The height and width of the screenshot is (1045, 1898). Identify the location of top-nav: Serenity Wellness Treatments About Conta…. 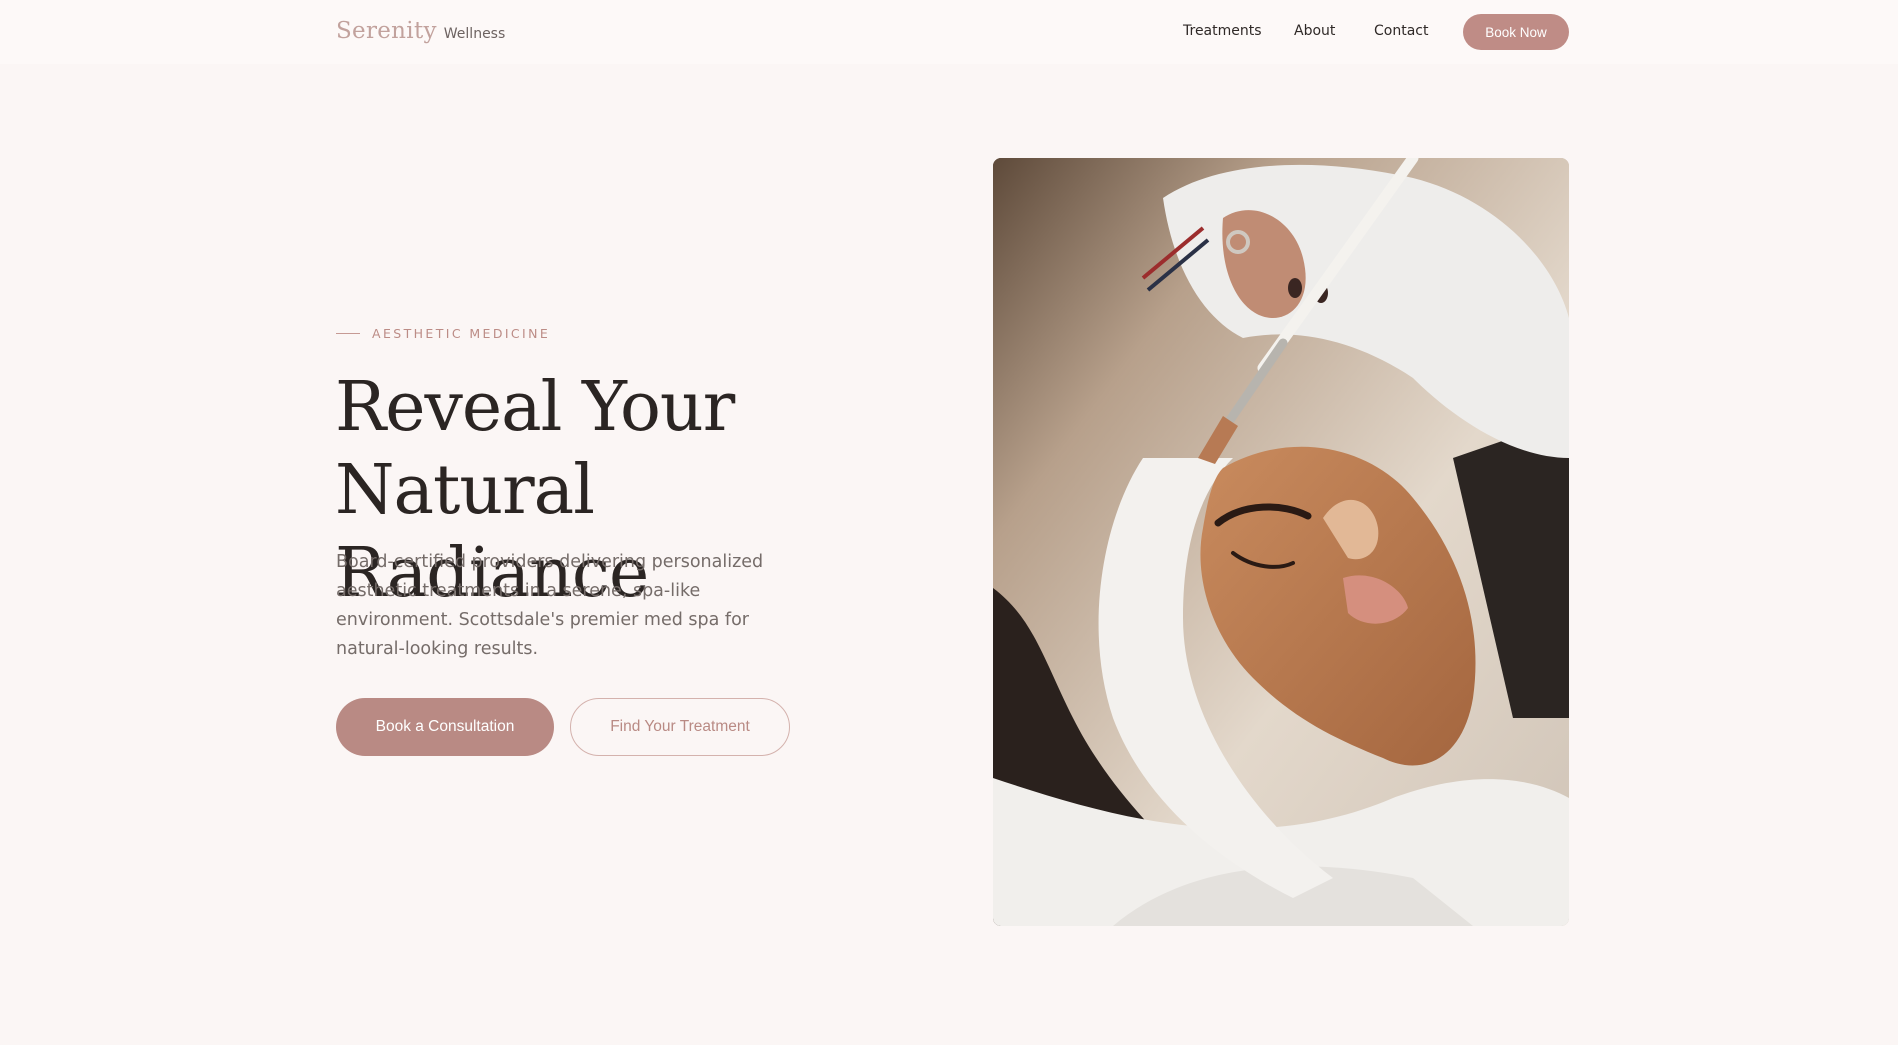
(949, 32).